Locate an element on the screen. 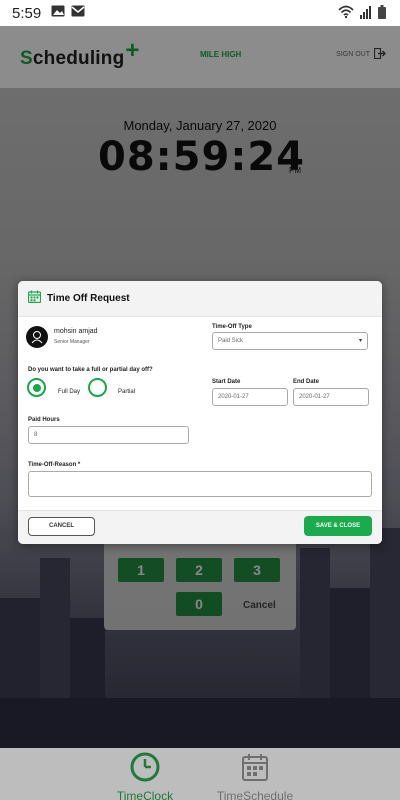 This screenshot has width=400, height=800. paid-hours-label: Paid Hours is located at coordinates (44, 420).